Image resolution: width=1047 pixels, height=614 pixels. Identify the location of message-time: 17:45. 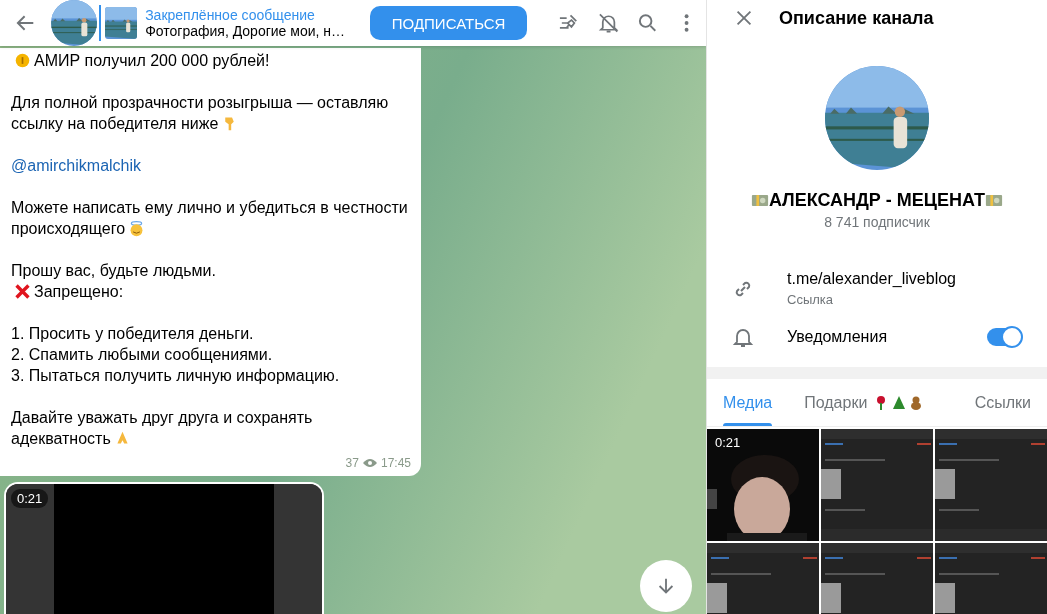
(395, 463).